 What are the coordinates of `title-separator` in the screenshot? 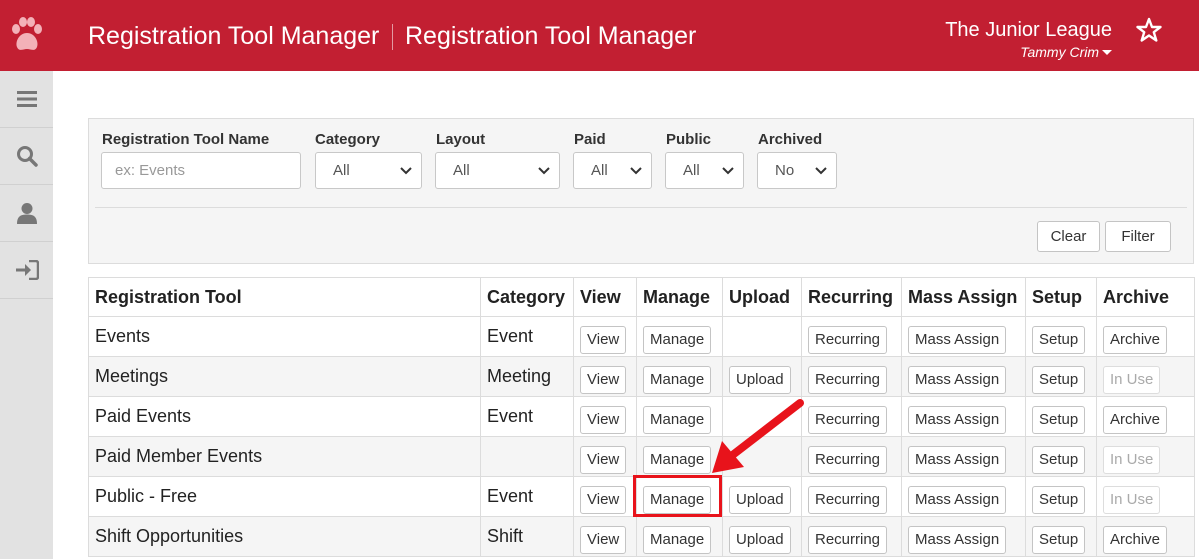 It's located at (392, 37).